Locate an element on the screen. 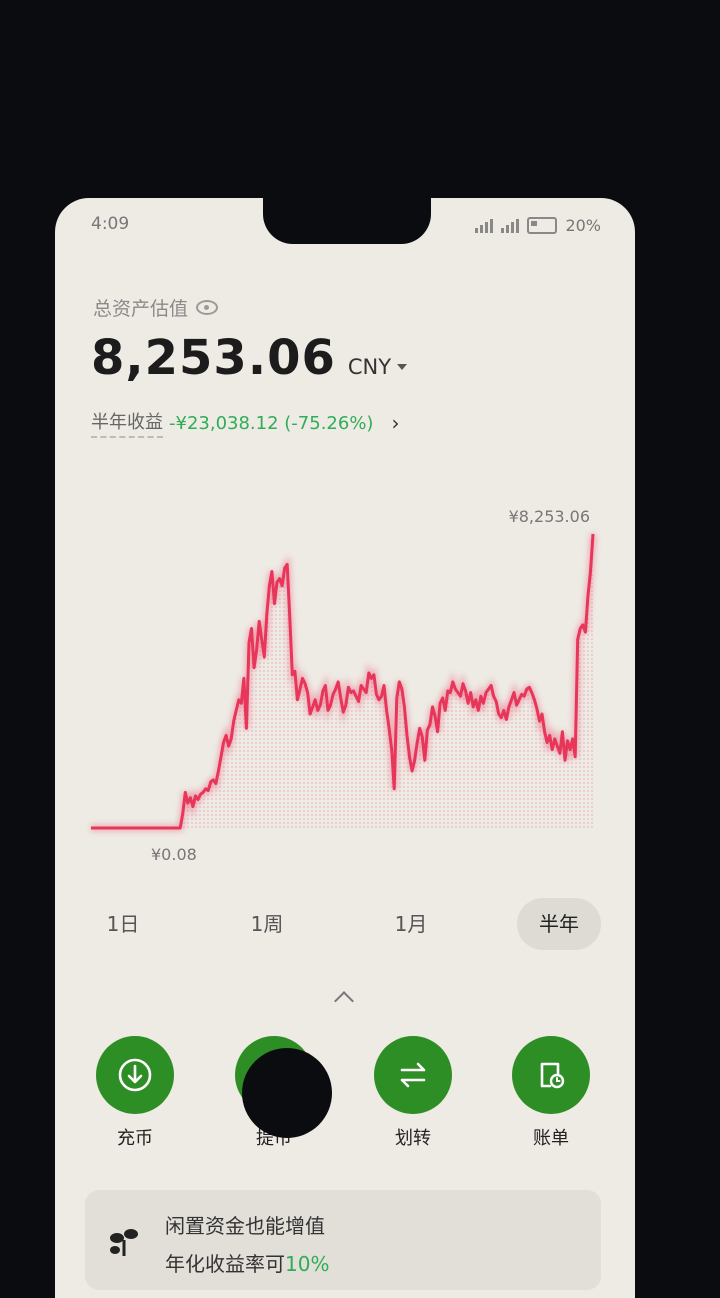 This screenshot has height=1298, width=720. currency-label: CNY is located at coordinates (369, 367).